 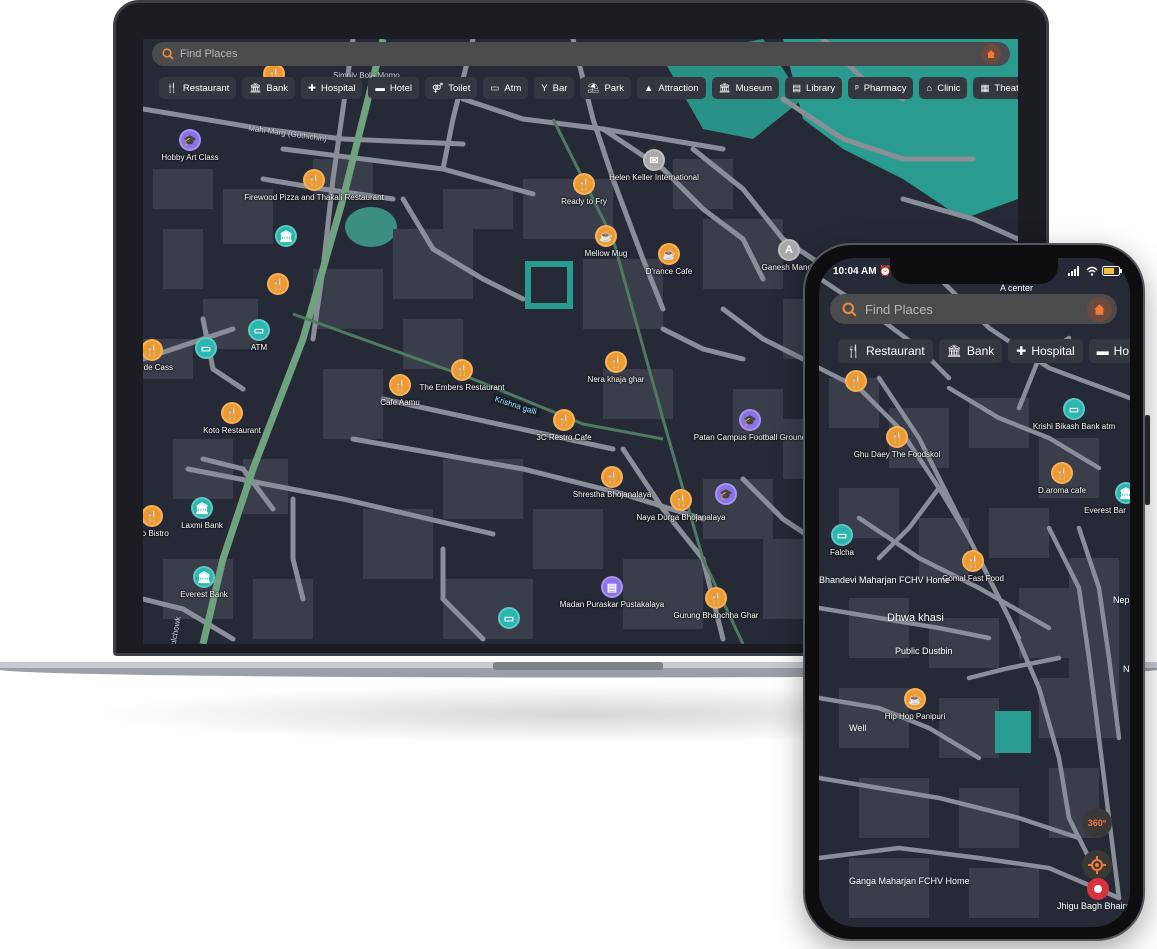 What do you see at coordinates (371, 227) in the screenshot?
I see `pond` at bounding box center [371, 227].